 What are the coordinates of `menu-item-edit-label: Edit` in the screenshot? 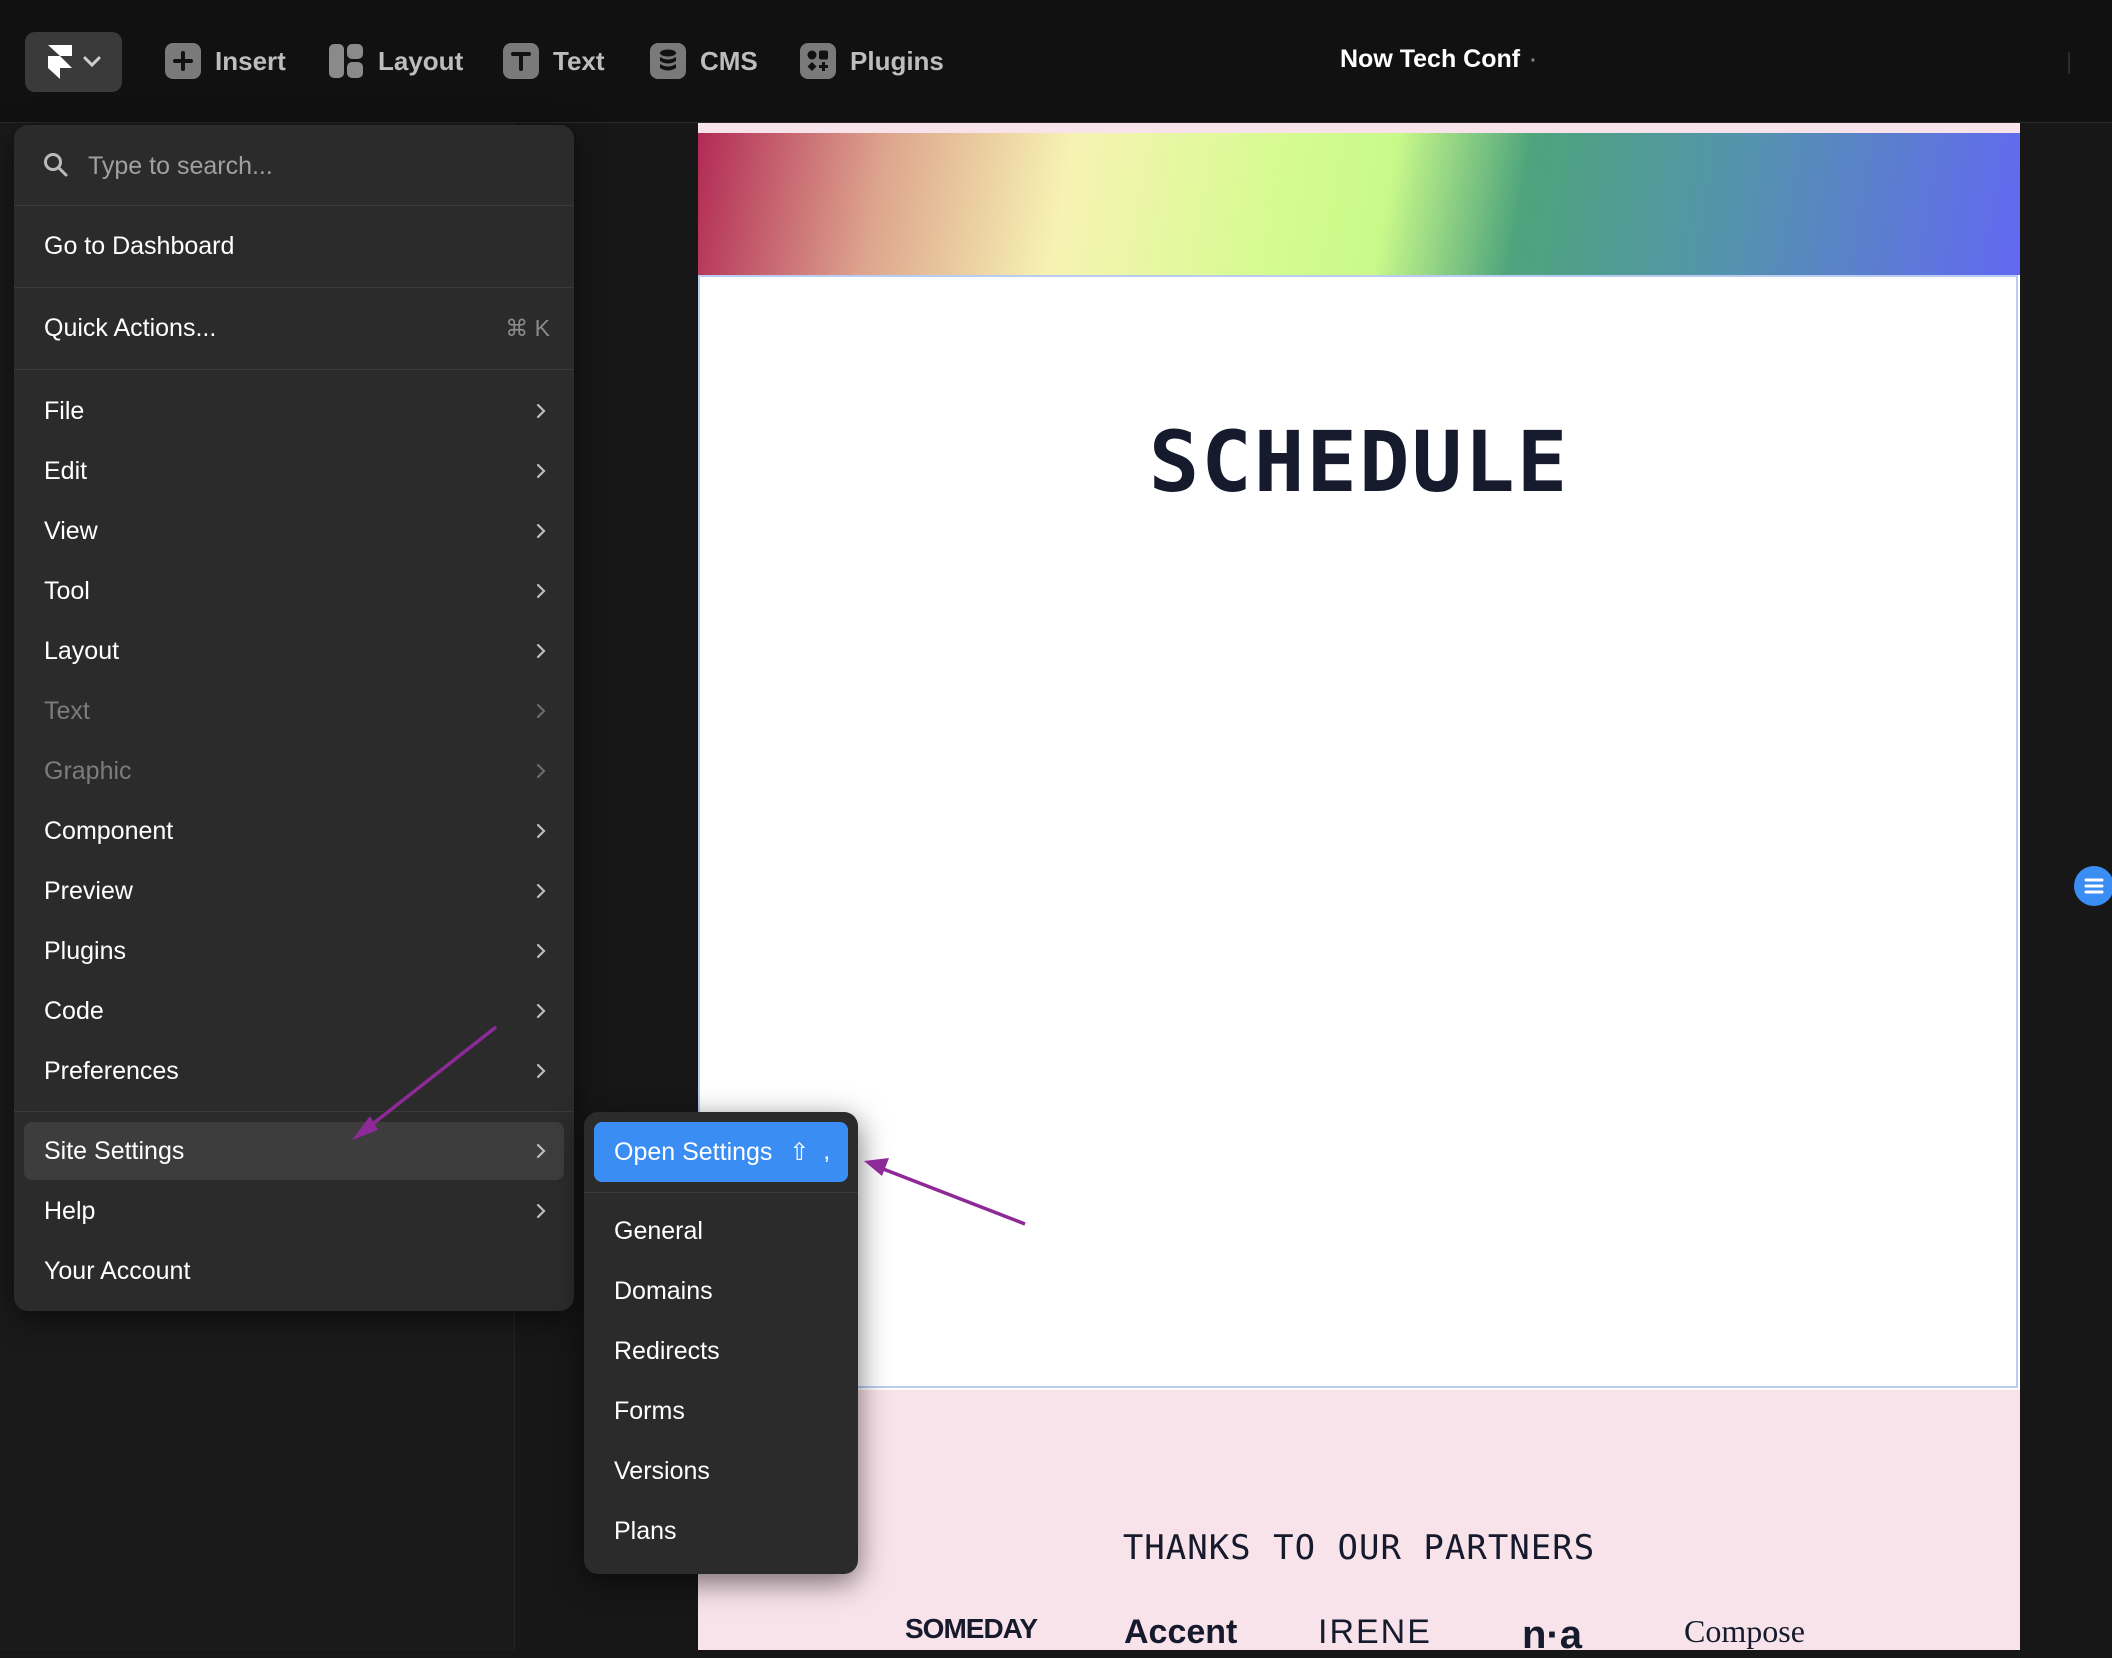 It's located at (66, 470).